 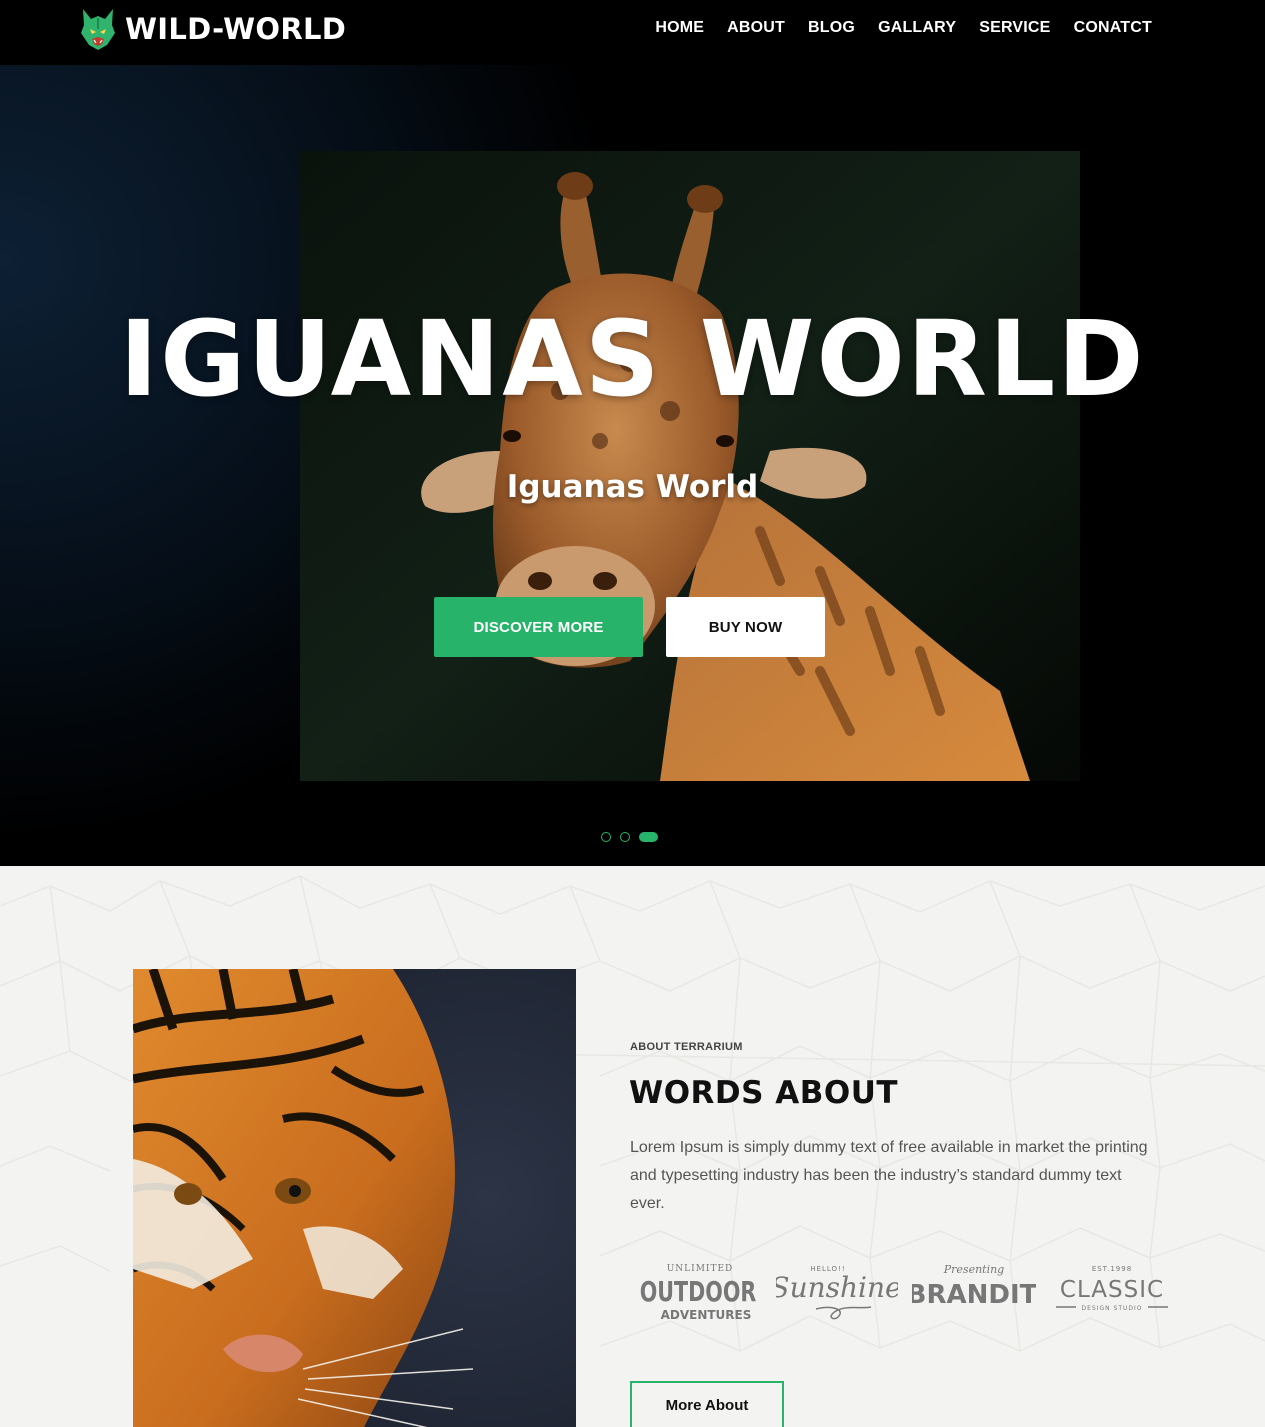 What do you see at coordinates (837, 1287) in the screenshot?
I see `svg-text: Sunshine` at bounding box center [837, 1287].